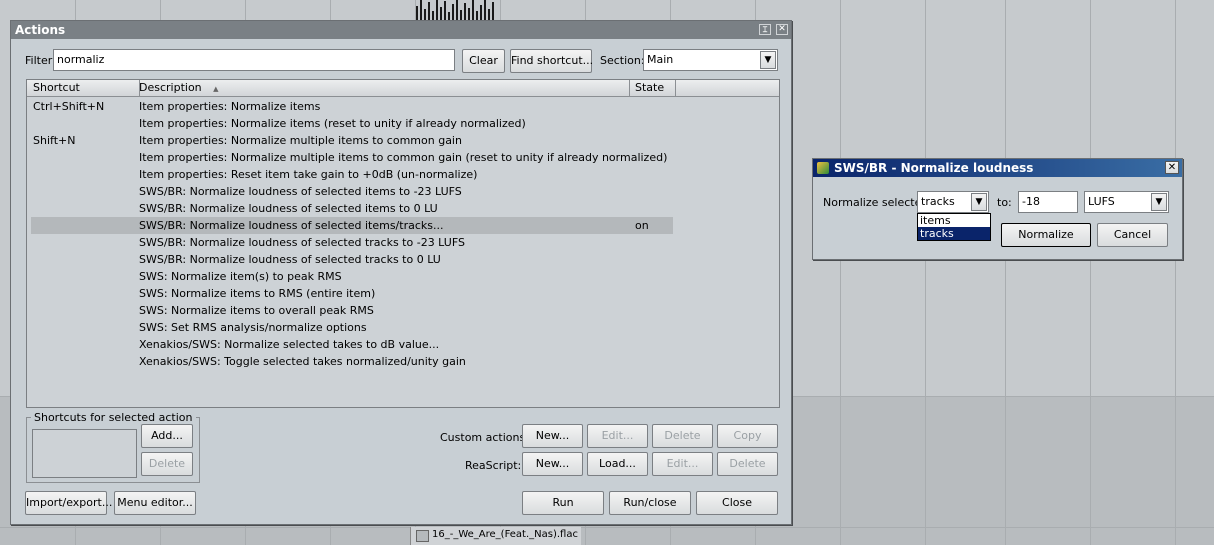  I want to click on list-header: Shortcut Description ▲ State, so click(403, 88).